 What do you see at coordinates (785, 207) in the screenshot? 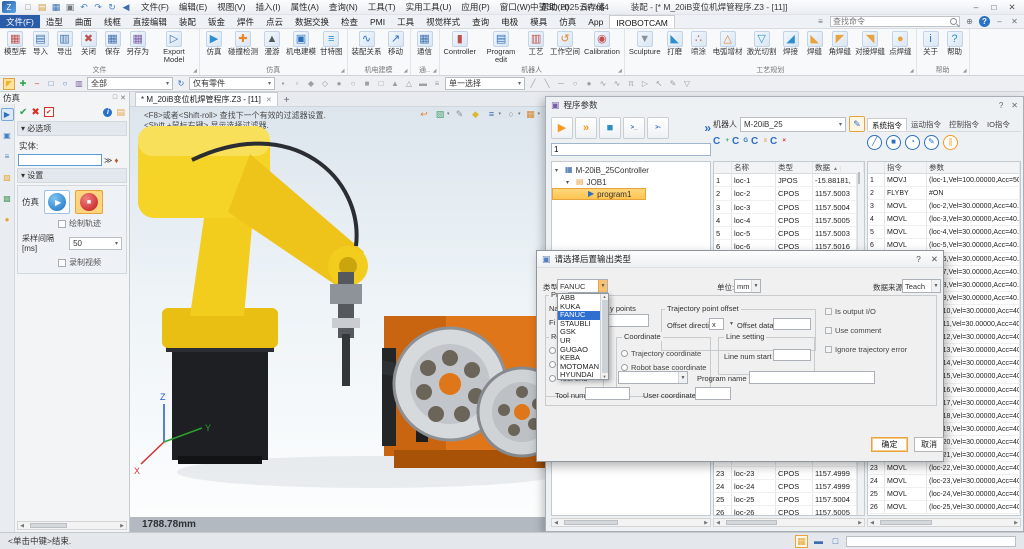
I see `table-row: 3 loc-3 CPOS 1157.5004` at bounding box center [785, 207].